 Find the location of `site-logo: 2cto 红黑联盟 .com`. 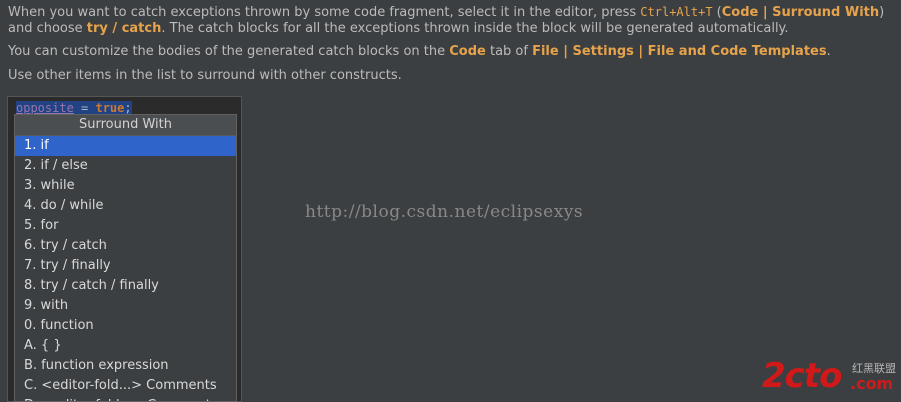

site-logo: 2cto 红黑联盟 .com is located at coordinates (831, 379).